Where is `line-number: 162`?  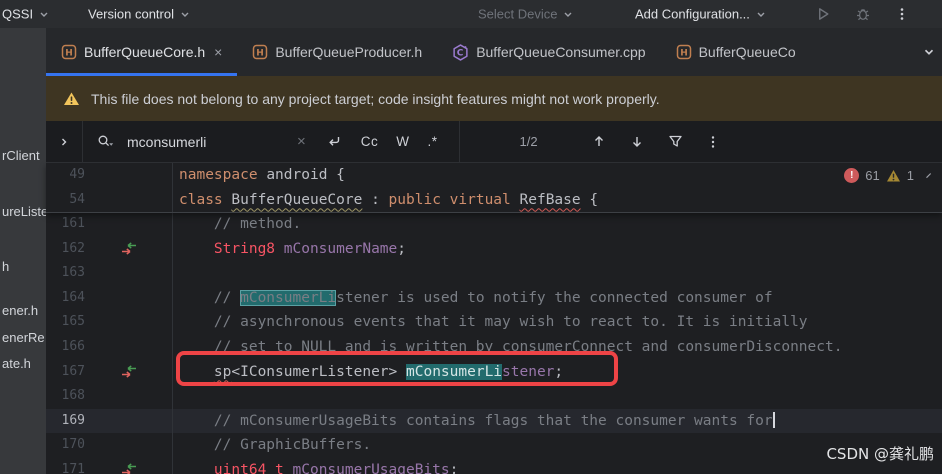
line-number: 162 is located at coordinates (73, 248).